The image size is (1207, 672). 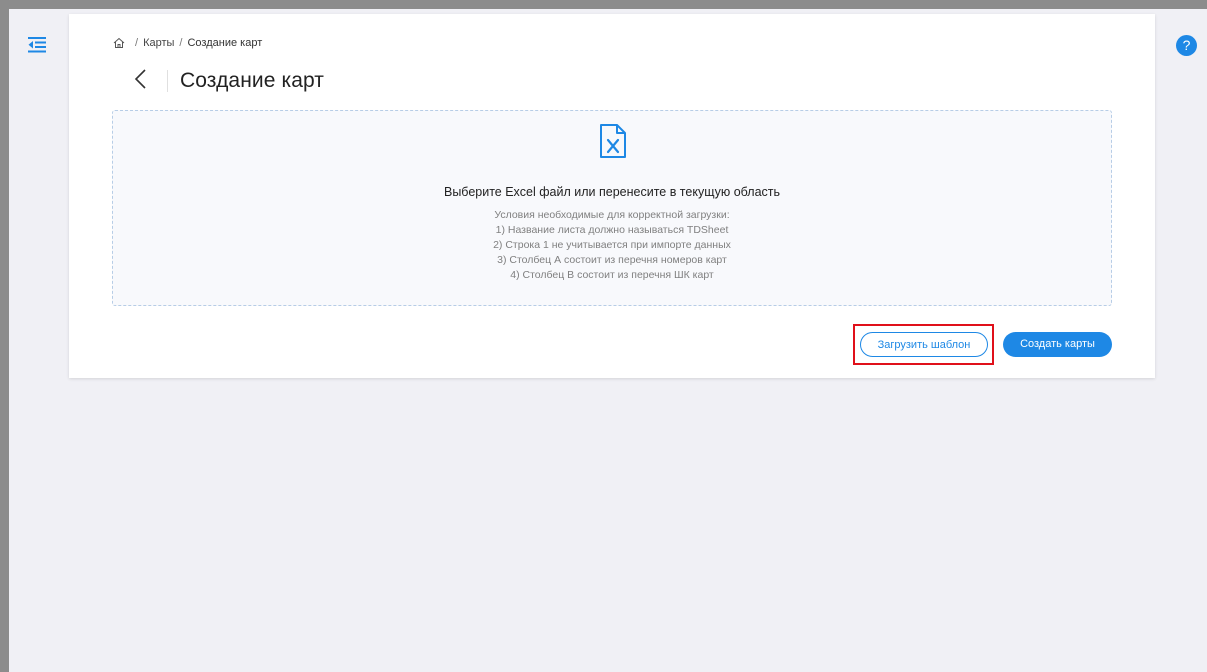 What do you see at coordinates (1057, 344) in the screenshot?
I see `create-cards-button: Создать карты` at bounding box center [1057, 344].